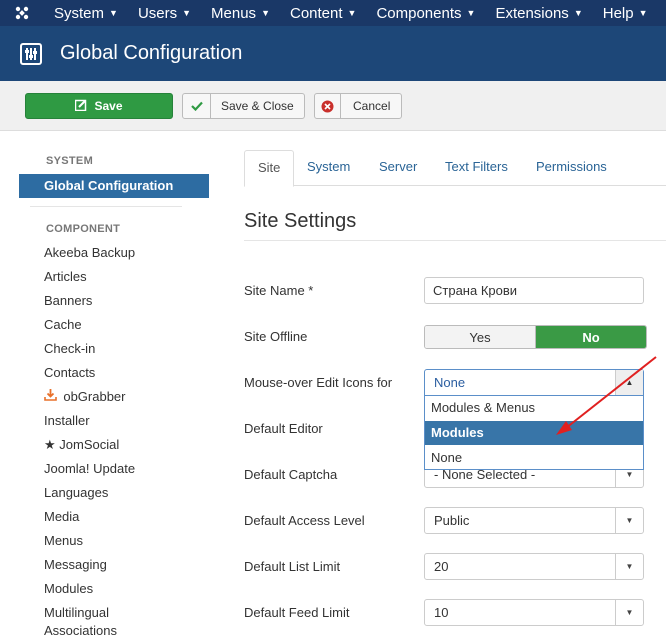  I want to click on tab-system: System, so click(328, 168).